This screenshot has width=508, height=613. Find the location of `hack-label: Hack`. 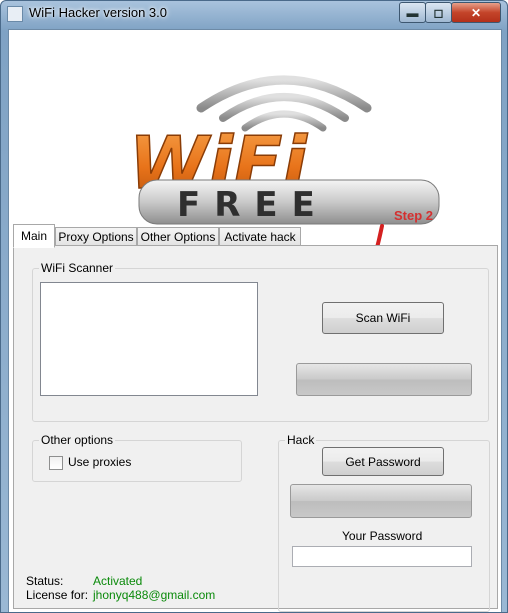

hack-label: Hack is located at coordinates (301, 440).